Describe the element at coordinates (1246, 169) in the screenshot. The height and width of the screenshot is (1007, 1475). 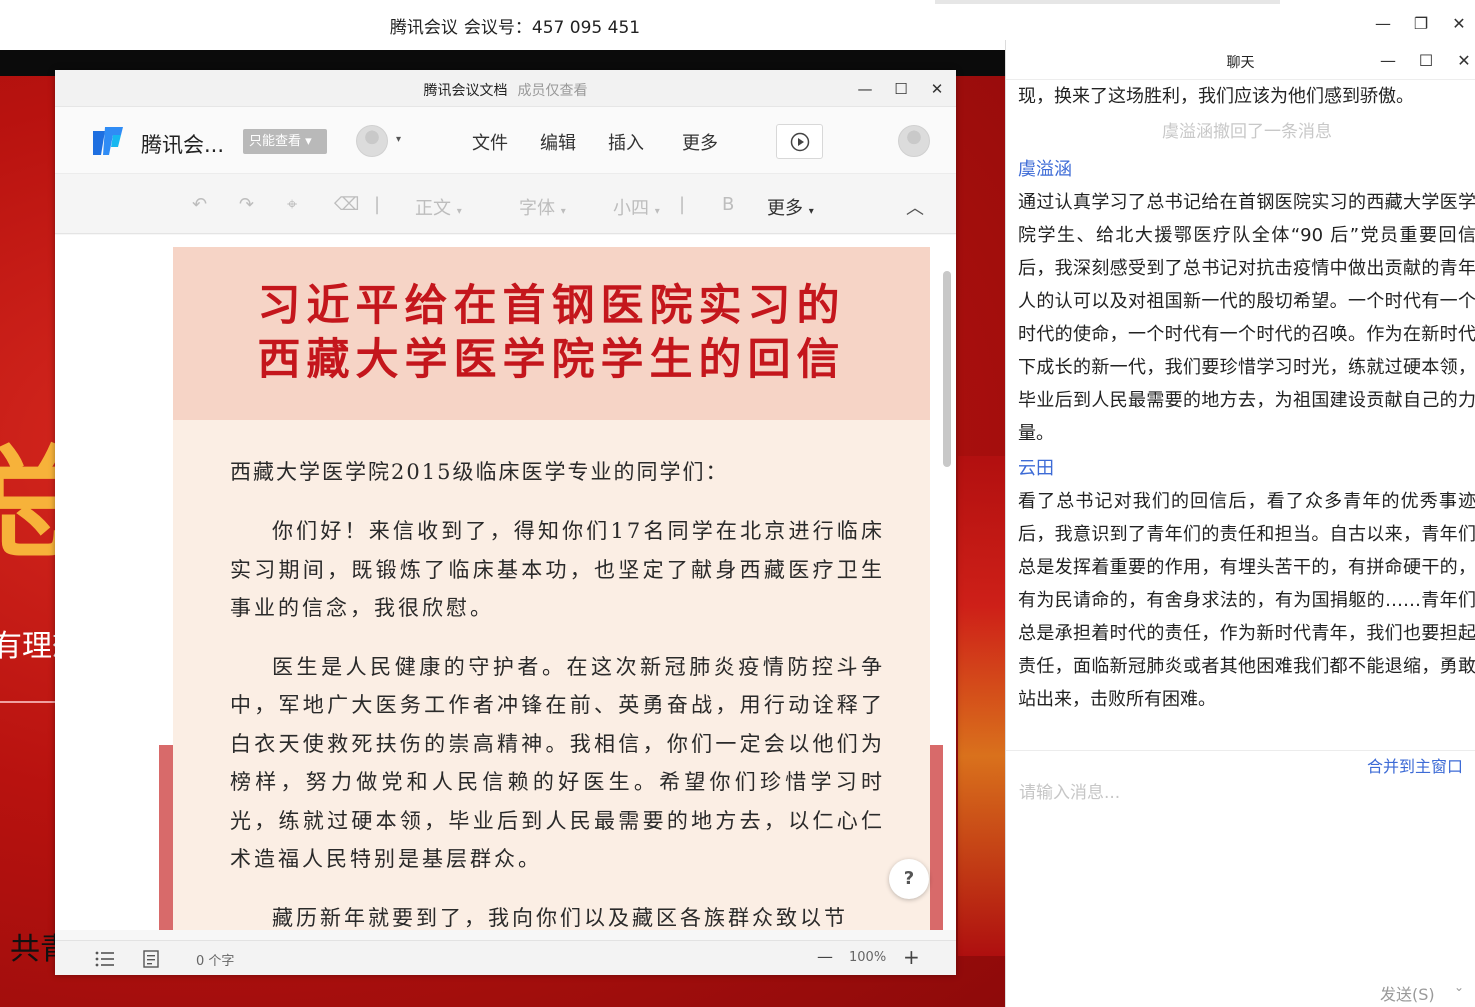
I see `chat-sender-name: 虞溢涵` at that location.